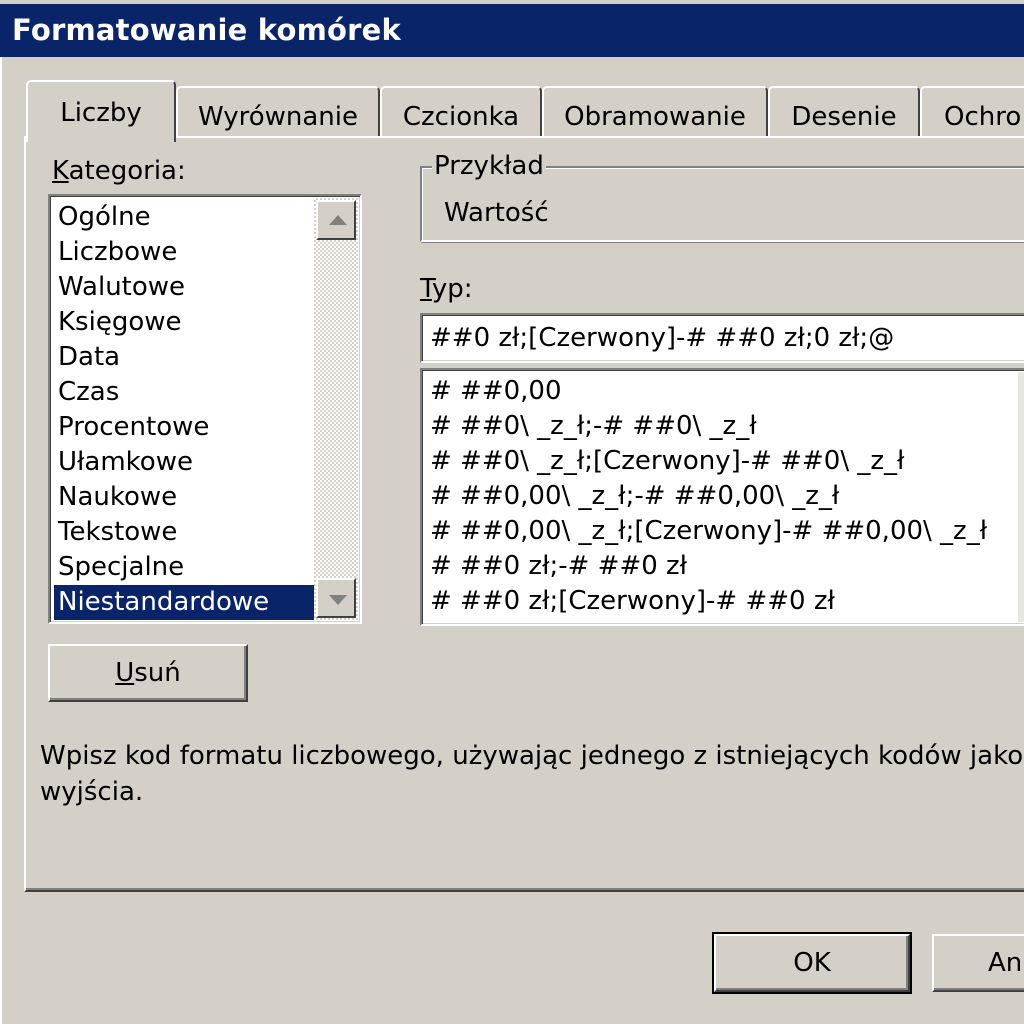  What do you see at coordinates (185, 252) in the screenshot?
I see `list-item: Liczbowe` at bounding box center [185, 252].